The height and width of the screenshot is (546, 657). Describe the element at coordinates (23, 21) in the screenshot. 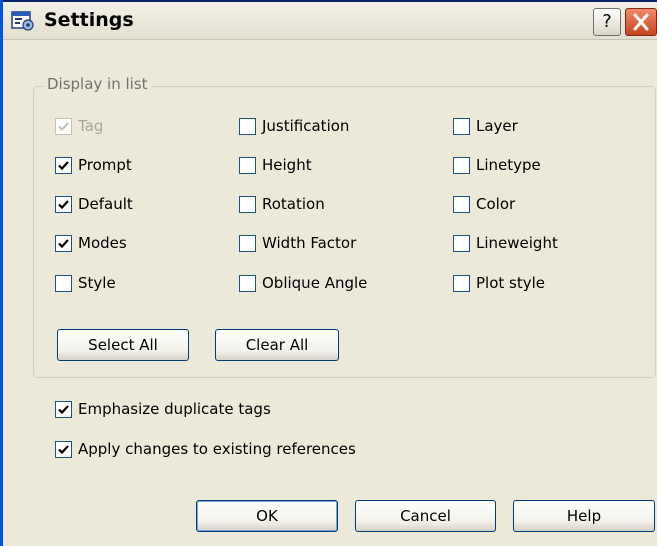

I see `settings-dialog-icon` at that location.